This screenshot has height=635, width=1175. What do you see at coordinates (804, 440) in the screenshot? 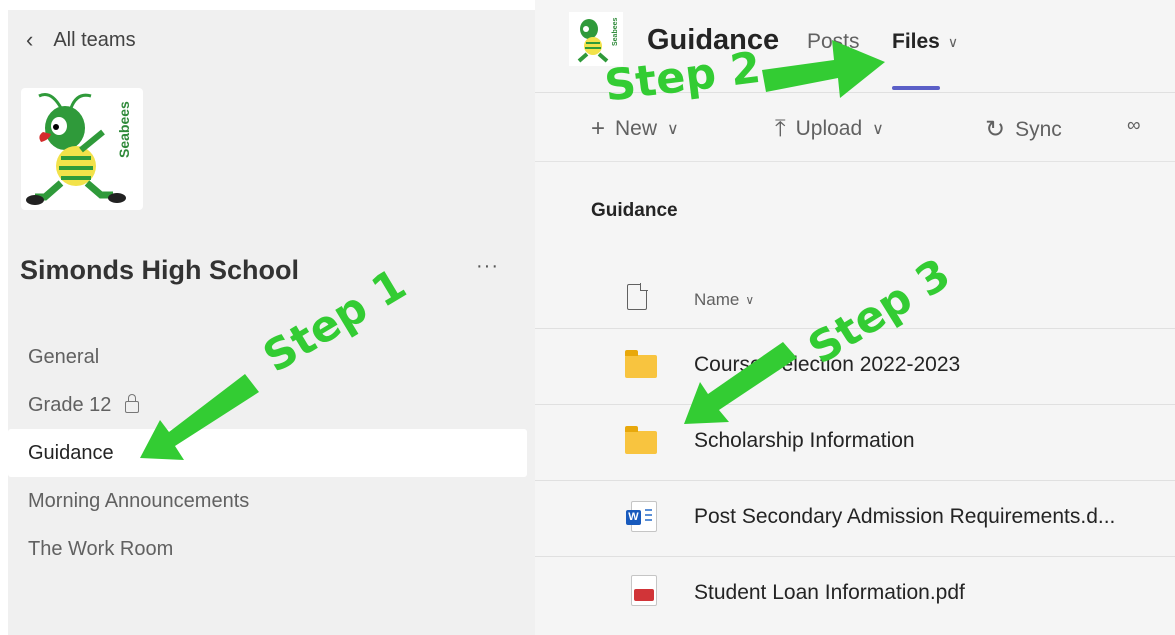
I see `file-name: Scholarship Information` at bounding box center [804, 440].